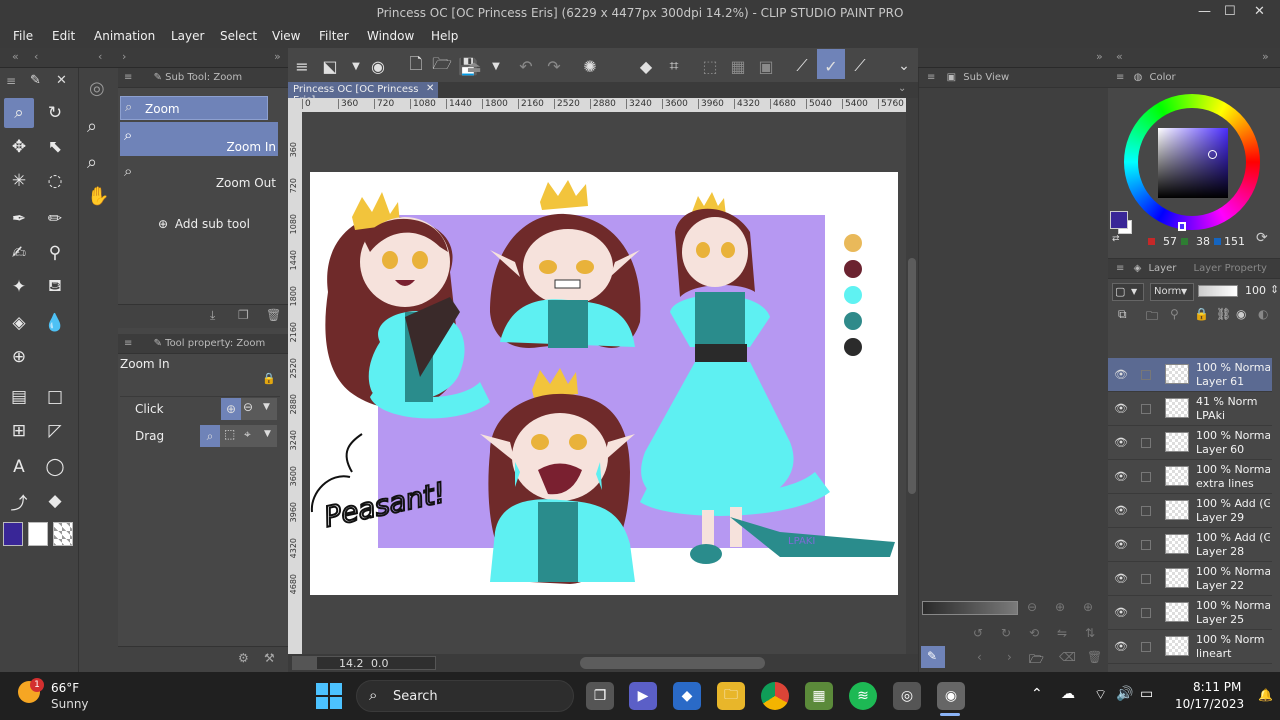 The height and width of the screenshot is (720, 1280). Describe the element at coordinates (376, 663) in the screenshot. I see `zoom-field: 14.2 0.0` at that location.